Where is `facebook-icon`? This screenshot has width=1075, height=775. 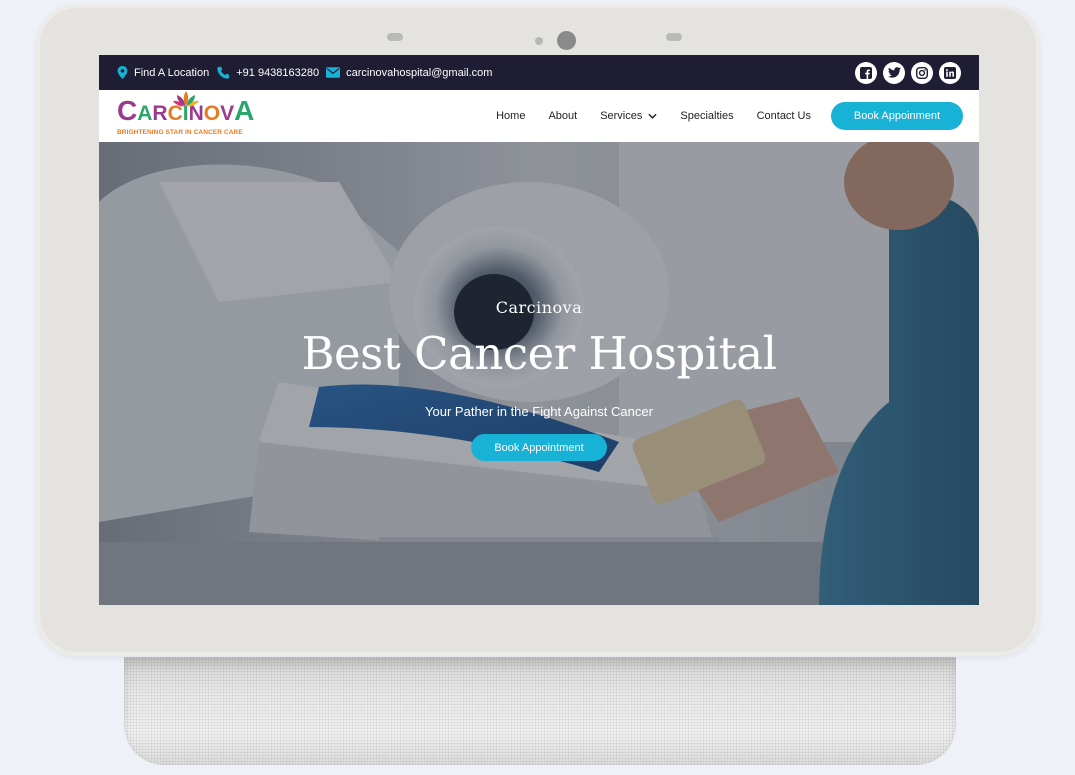
facebook-icon is located at coordinates (866, 72).